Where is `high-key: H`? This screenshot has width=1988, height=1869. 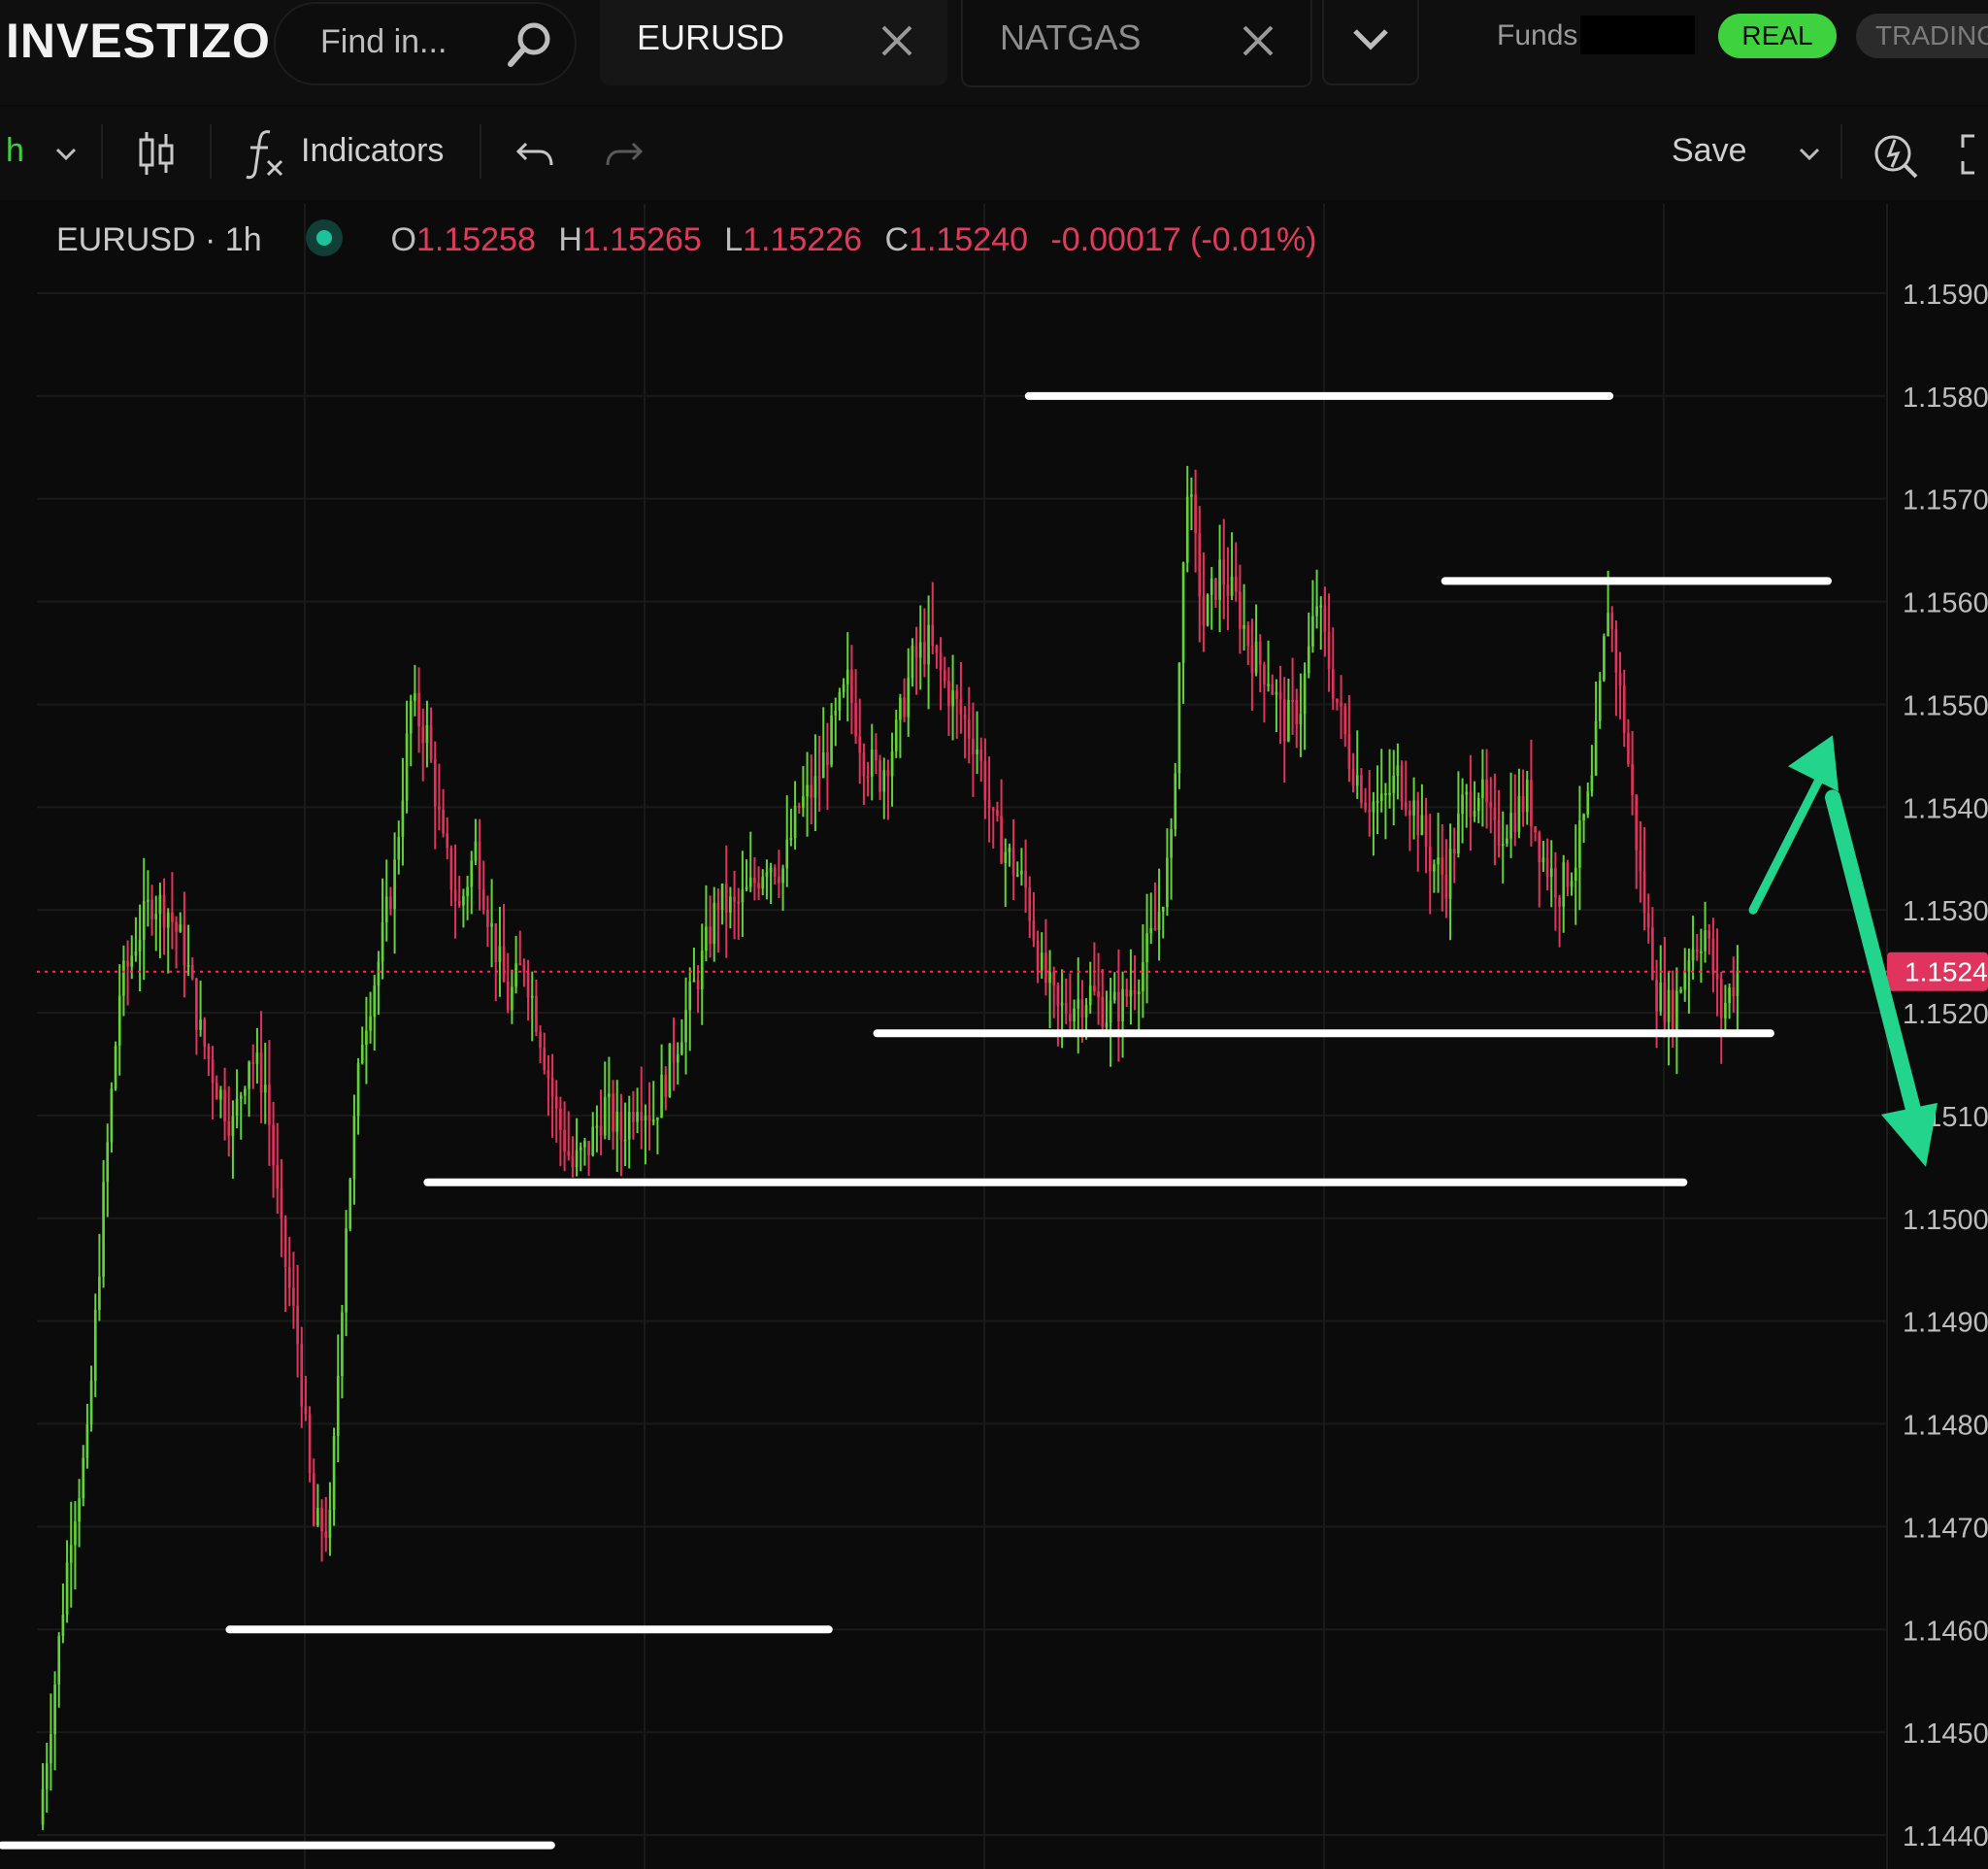
high-key: H is located at coordinates (570, 240).